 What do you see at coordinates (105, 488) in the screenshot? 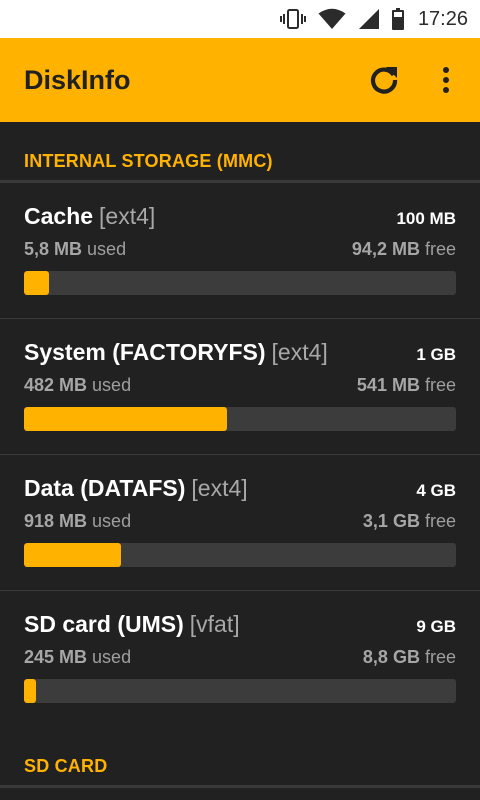
I see `partition-label: Data (DATAFS)` at bounding box center [105, 488].